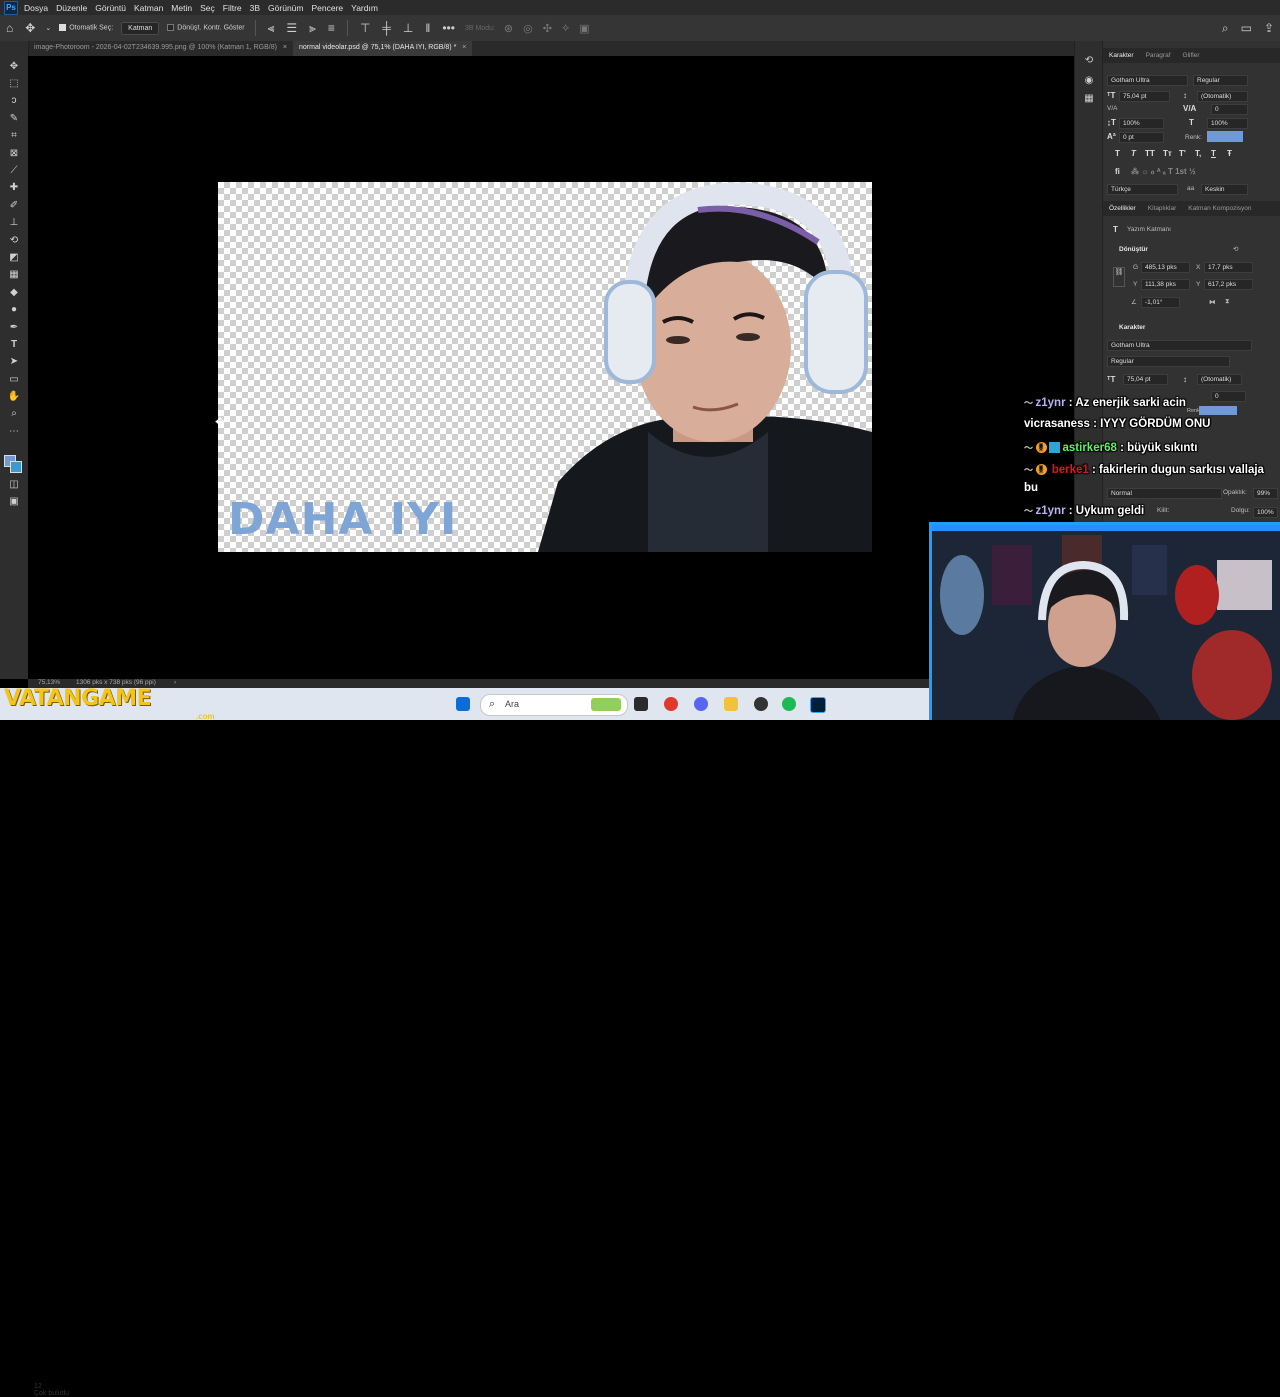 The width and height of the screenshot is (1280, 1397). Describe the element at coordinates (1227, 302) in the screenshot. I see `flip-vertical-icon: ⧗` at that location.